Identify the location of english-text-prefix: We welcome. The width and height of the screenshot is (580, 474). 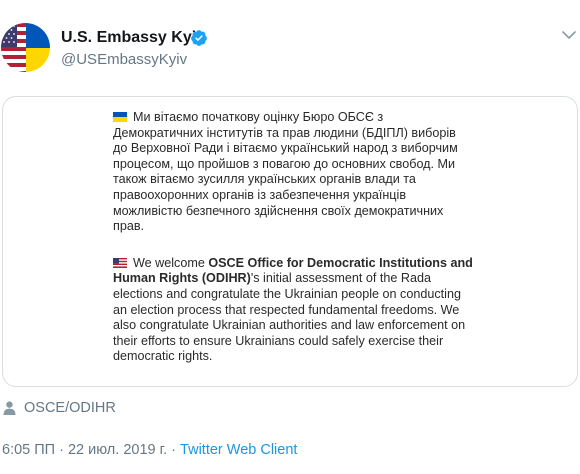
(171, 262).